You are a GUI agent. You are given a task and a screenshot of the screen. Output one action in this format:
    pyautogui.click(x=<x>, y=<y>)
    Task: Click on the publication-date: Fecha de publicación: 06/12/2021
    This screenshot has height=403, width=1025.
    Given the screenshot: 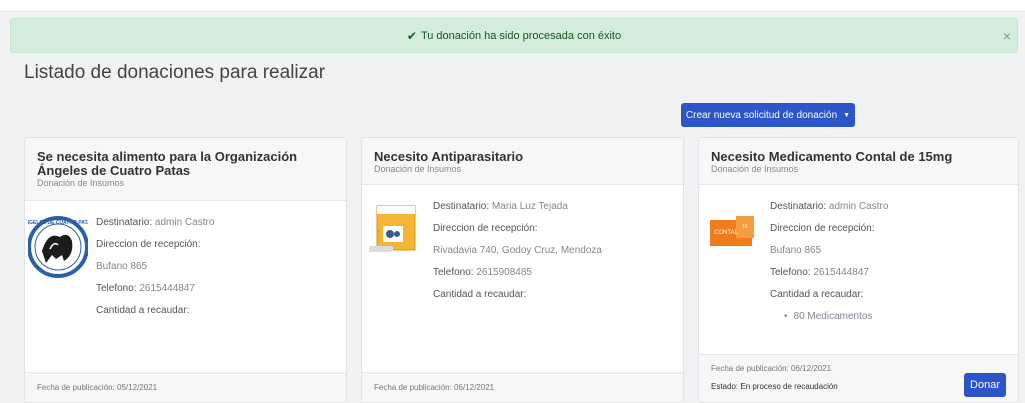 What is the action you would take?
    pyautogui.click(x=434, y=387)
    